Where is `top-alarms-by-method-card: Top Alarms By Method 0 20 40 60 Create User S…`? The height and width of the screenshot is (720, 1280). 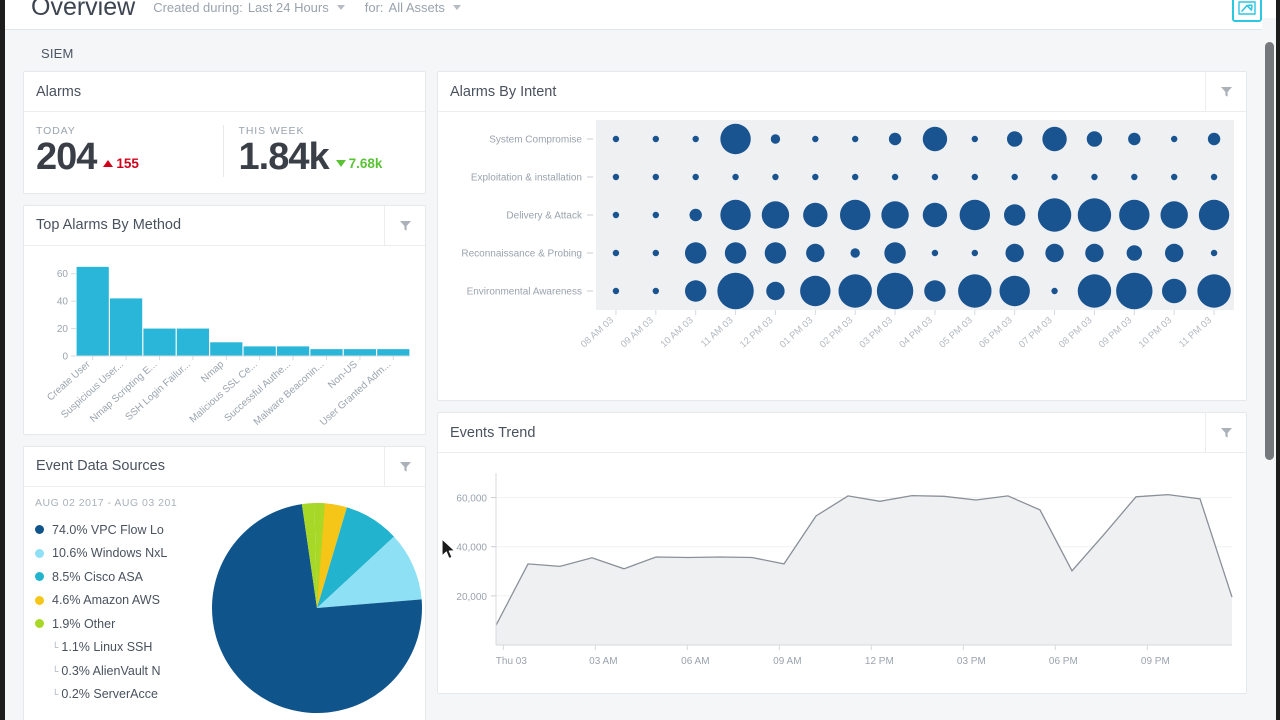 top-alarms-by-method-card: Top Alarms By Method 0 20 40 60 Create User S… is located at coordinates (224, 319).